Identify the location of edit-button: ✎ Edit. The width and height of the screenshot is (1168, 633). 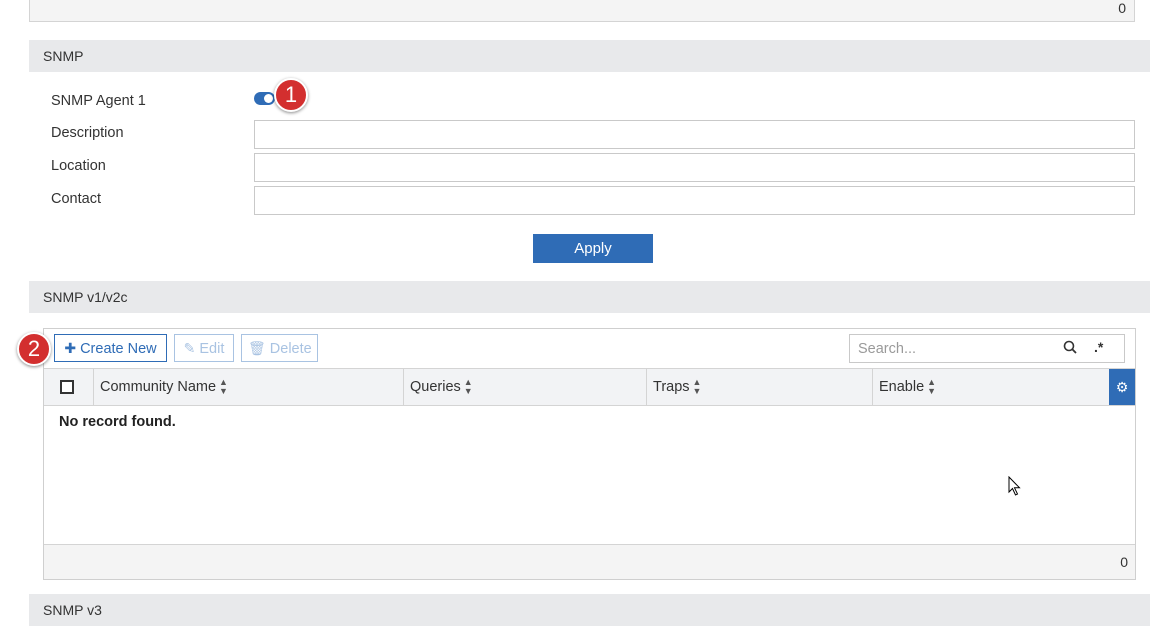
(204, 348).